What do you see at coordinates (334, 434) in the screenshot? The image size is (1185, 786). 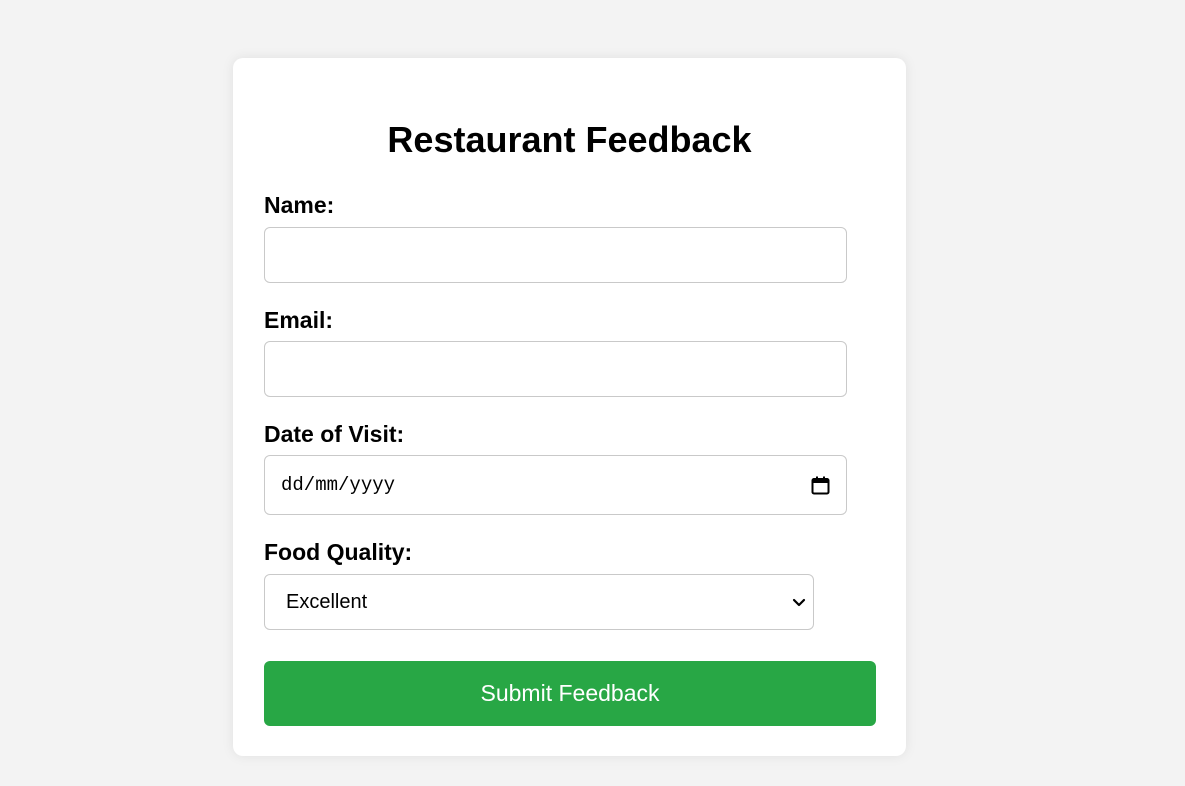 I see `date-label: Date of Visit:` at bounding box center [334, 434].